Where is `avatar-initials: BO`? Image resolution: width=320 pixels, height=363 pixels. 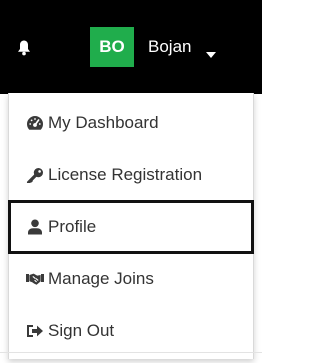 avatar-initials: BO is located at coordinates (112, 46).